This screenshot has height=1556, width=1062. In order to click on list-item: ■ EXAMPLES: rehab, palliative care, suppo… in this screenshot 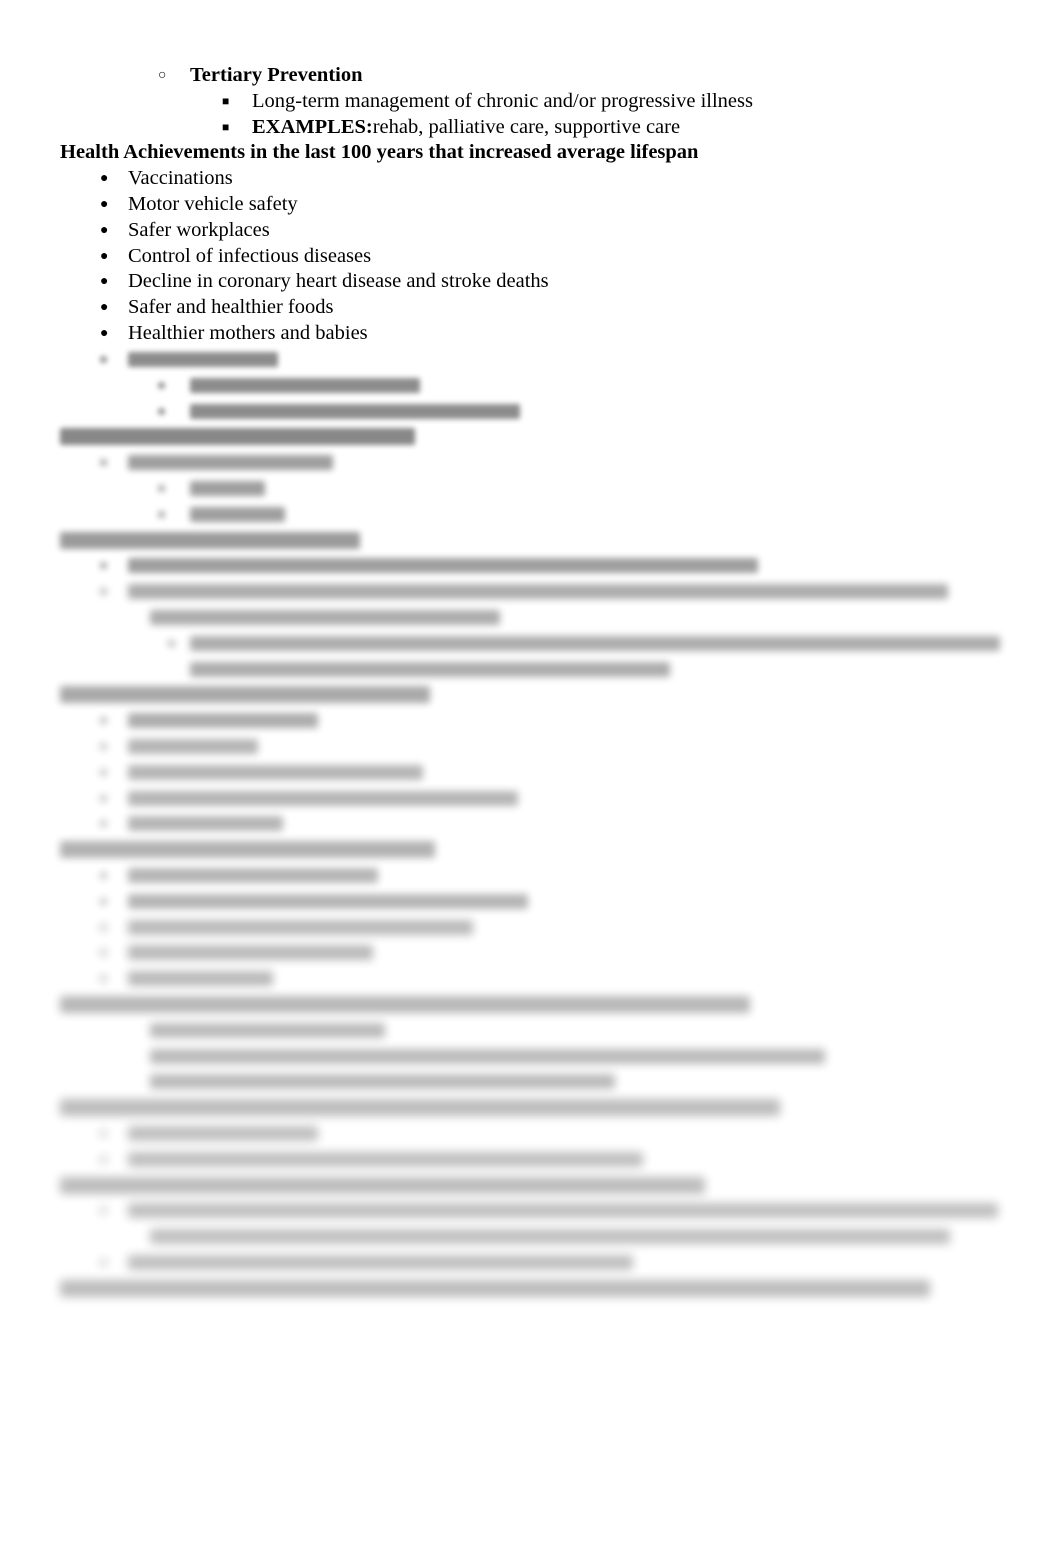, I will do `click(531, 128)`.